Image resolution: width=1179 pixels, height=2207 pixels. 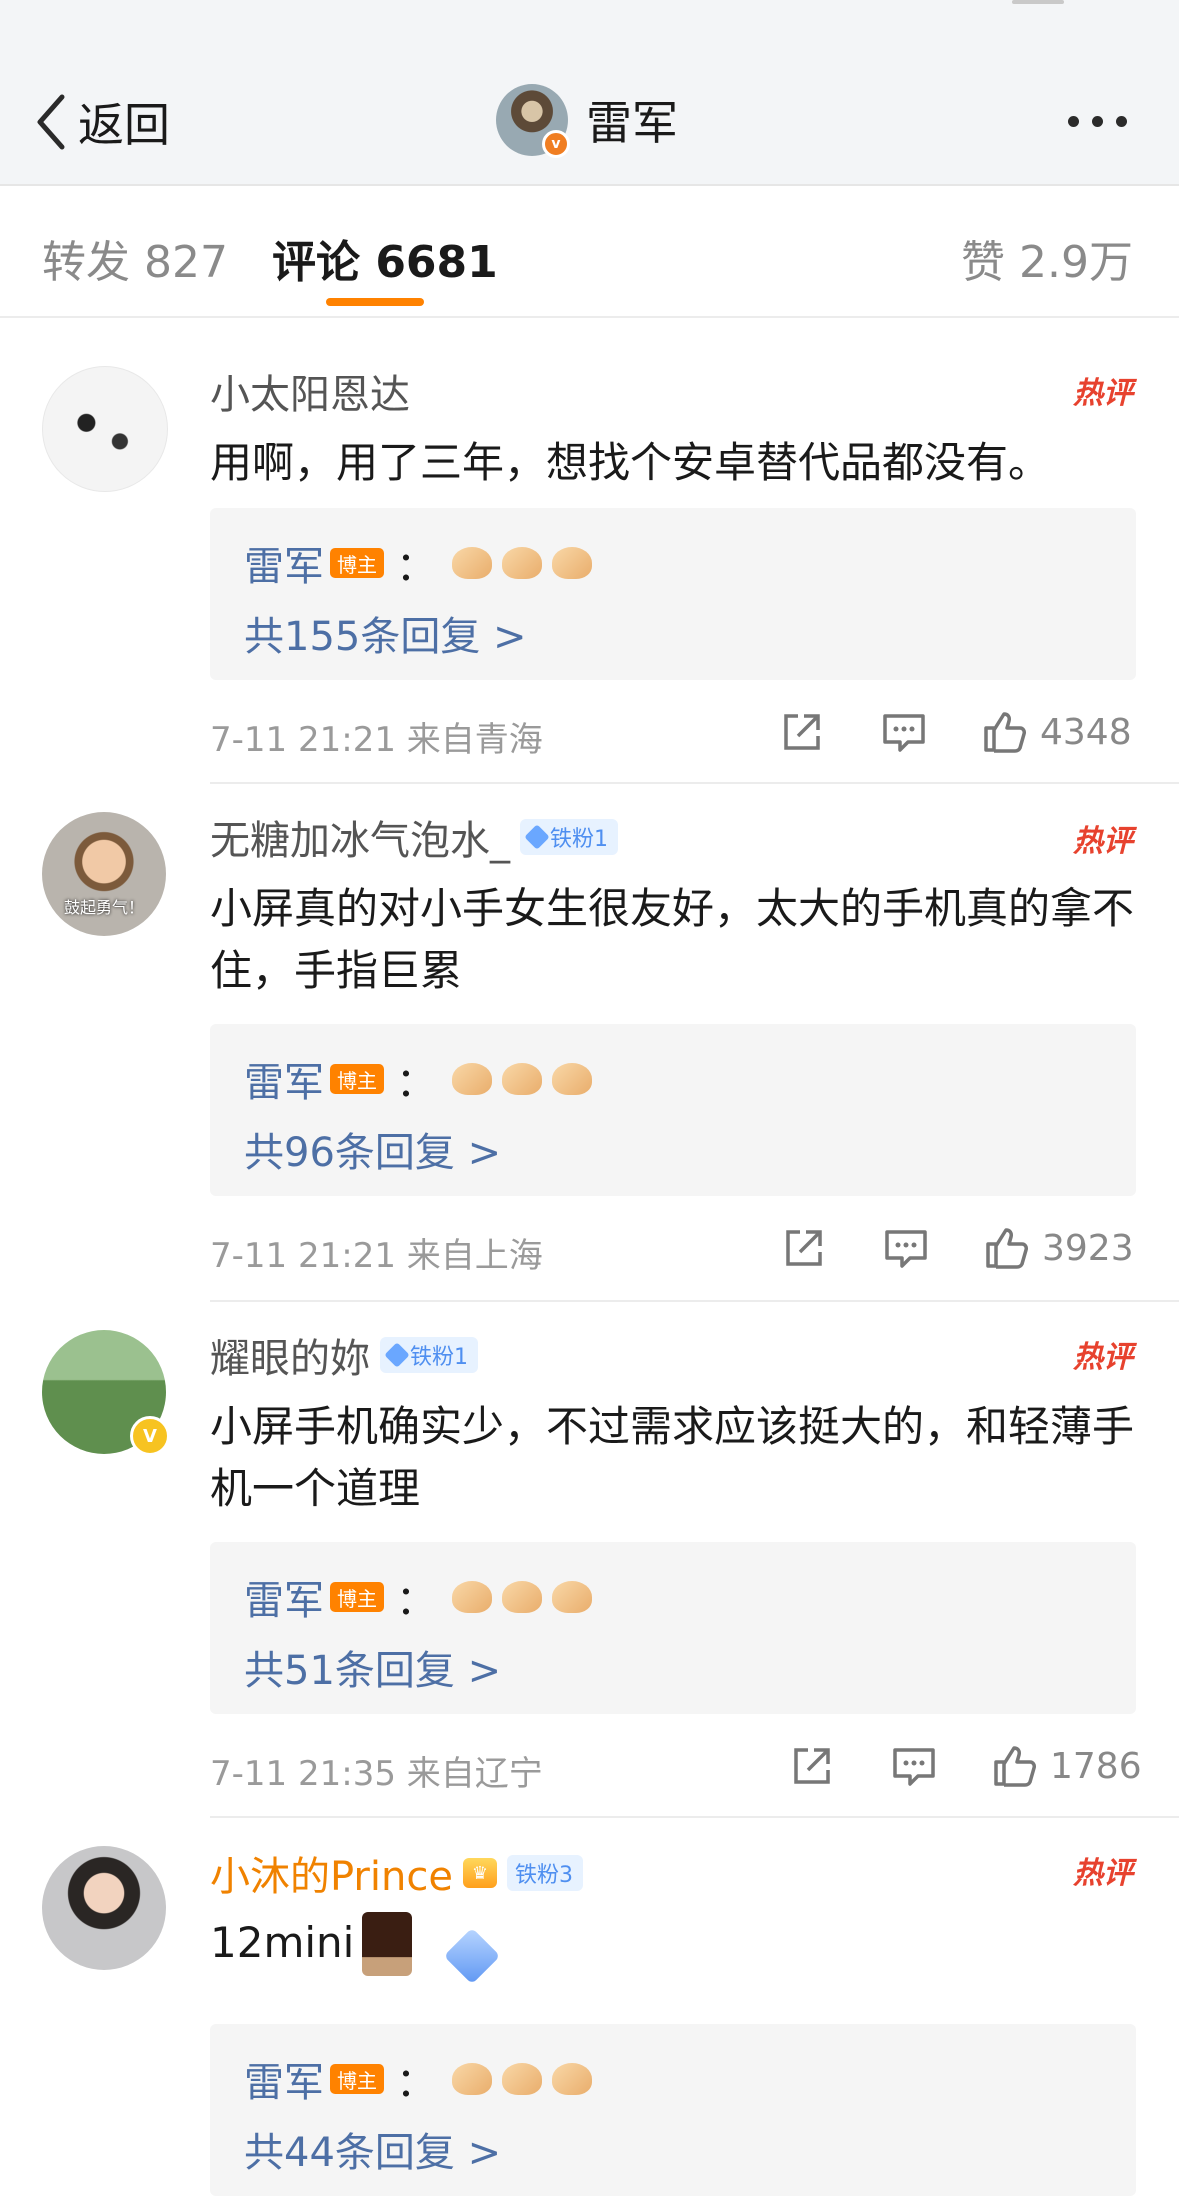 What do you see at coordinates (375, 302) in the screenshot?
I see `active-tab-indicator` at bounding box center [375, 302].